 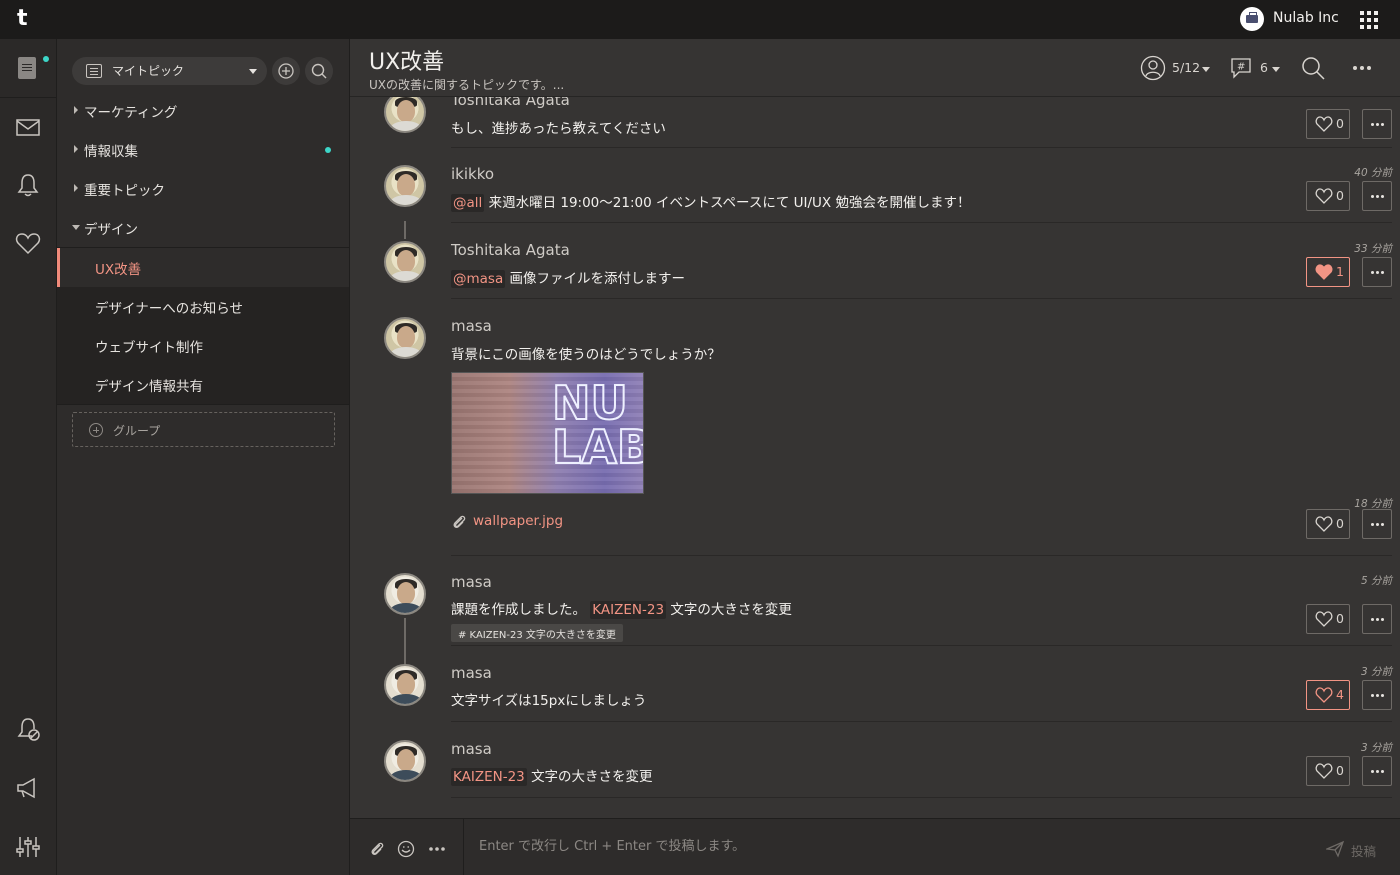 What do you see at coordinates (700, 19) in the screenshot?
I see `top-bar: t Nulab Inc` at bounding box center [700, 19].